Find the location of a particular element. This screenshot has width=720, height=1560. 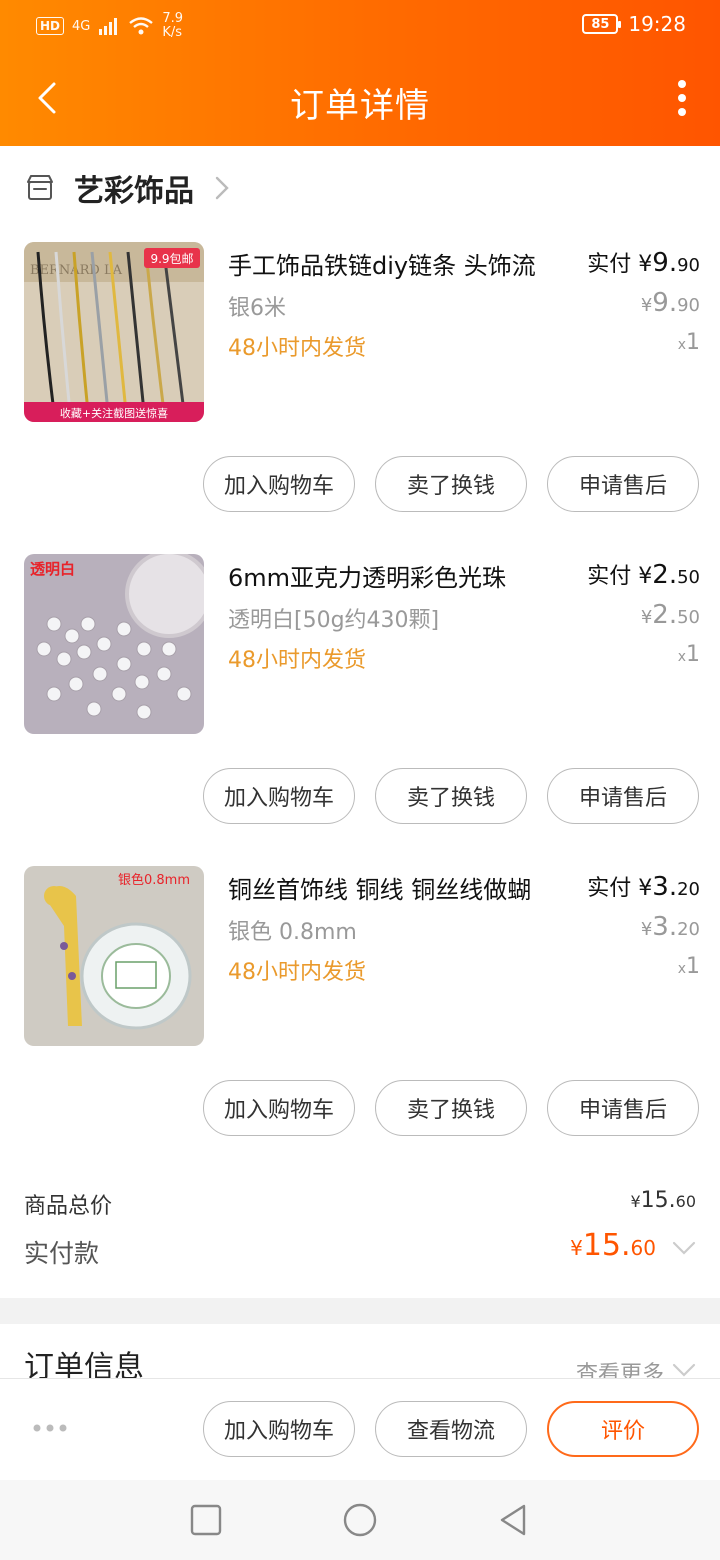

recent-apps-icon is located at coordinates (206, 1520).